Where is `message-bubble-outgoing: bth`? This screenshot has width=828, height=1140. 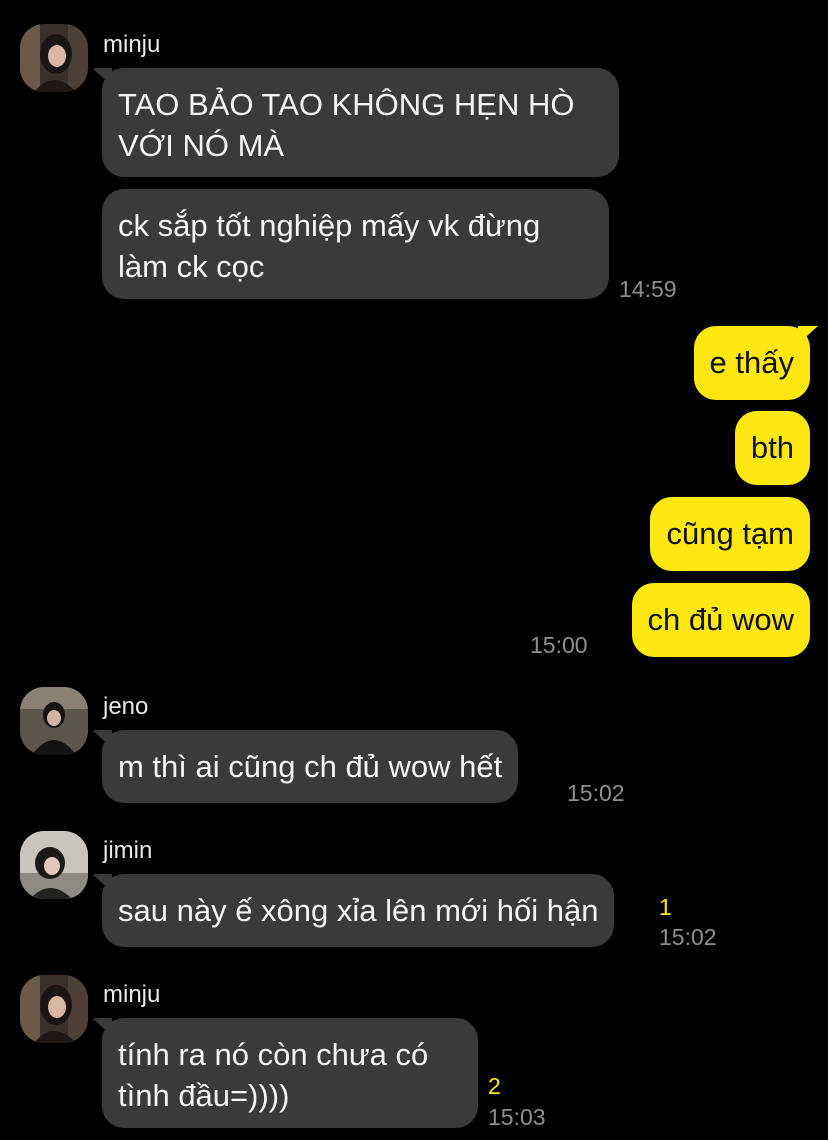
message-bubble-outgoing: bth is located at coordinates (772, 448).